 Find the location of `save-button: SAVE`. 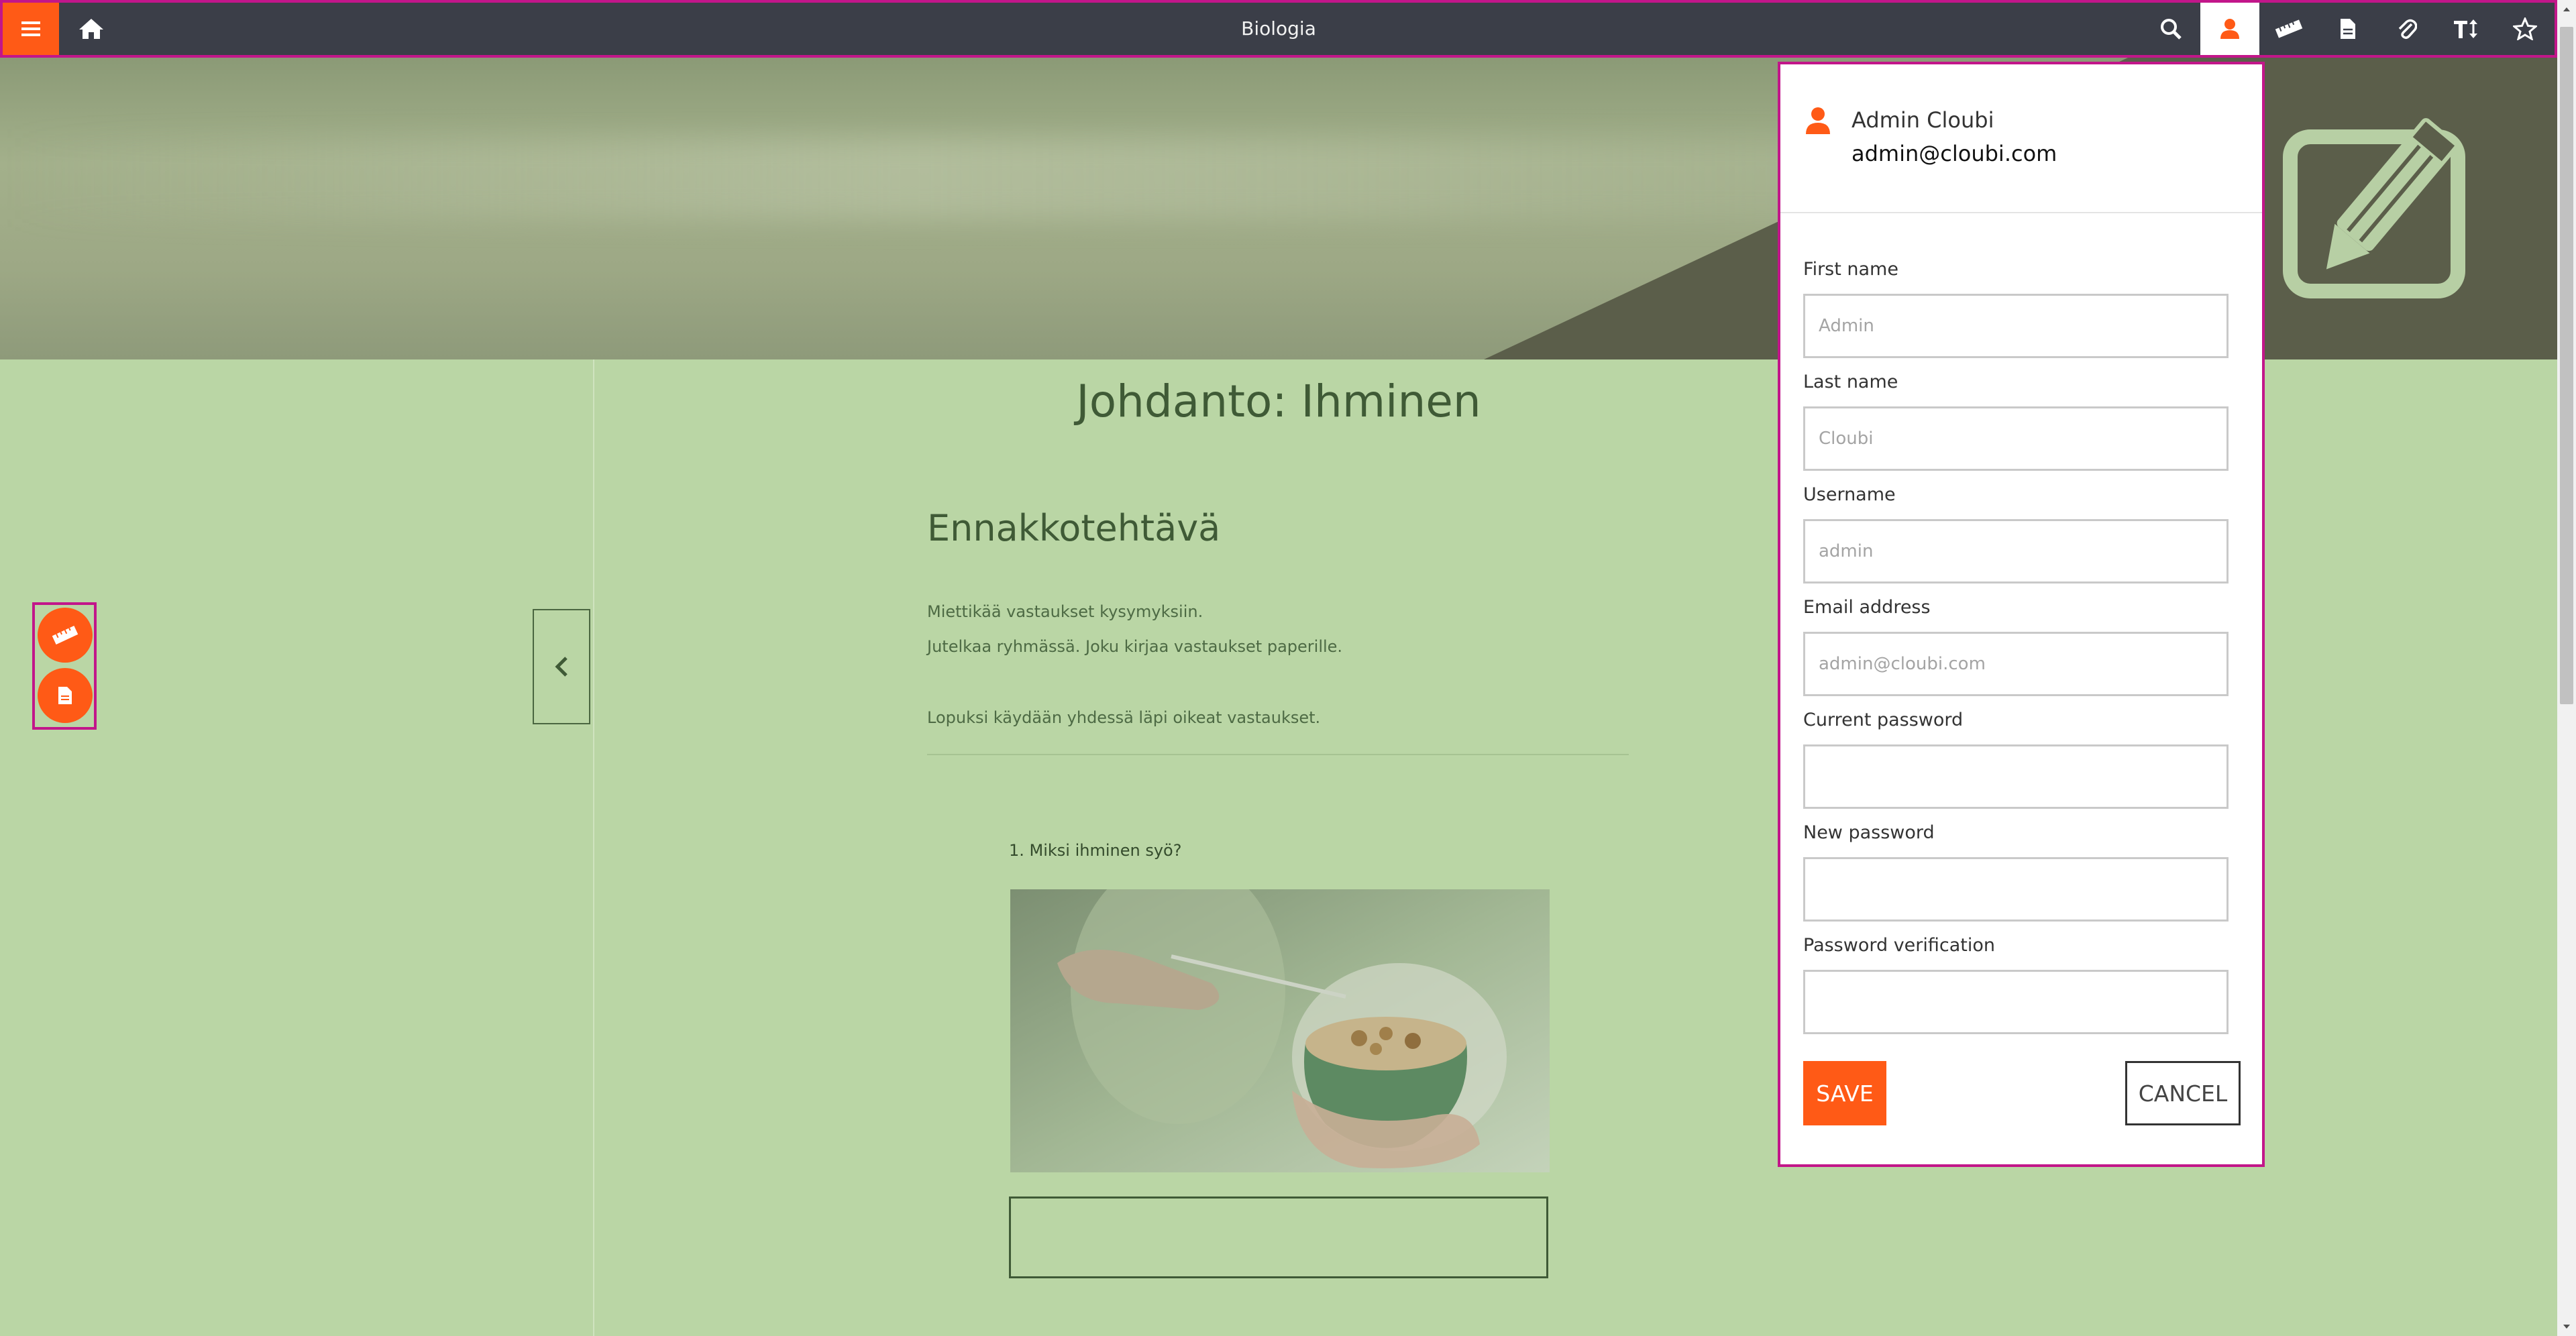

save-button: SAVE is located at coordinates (1844, 1093).